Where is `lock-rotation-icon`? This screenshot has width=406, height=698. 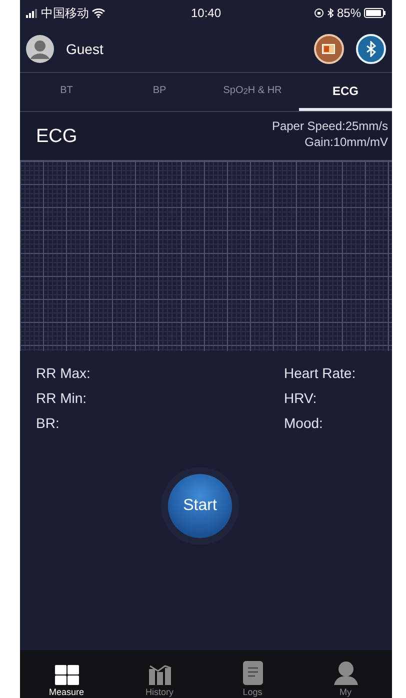
lock-rotation-icon is located at coordinates (319, 13).